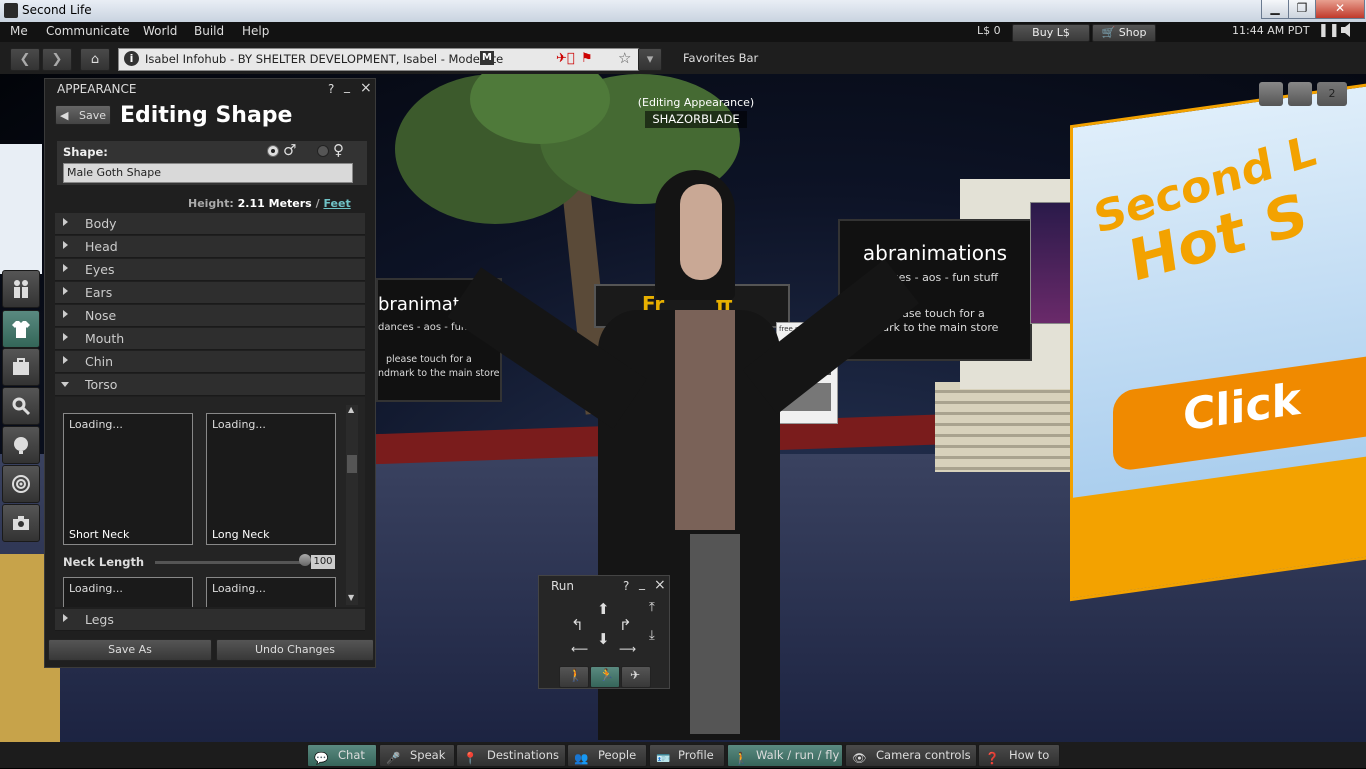  Describe the element at coordinates (255, 31) in the screenshot. I see `menu-help: Help` at that location.